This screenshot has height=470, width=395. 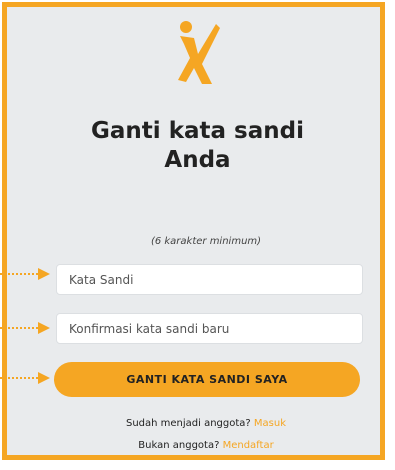 I want to click on login-prompt: Sudah menjadi anggota? Masuk, so click(x=197, y=423).